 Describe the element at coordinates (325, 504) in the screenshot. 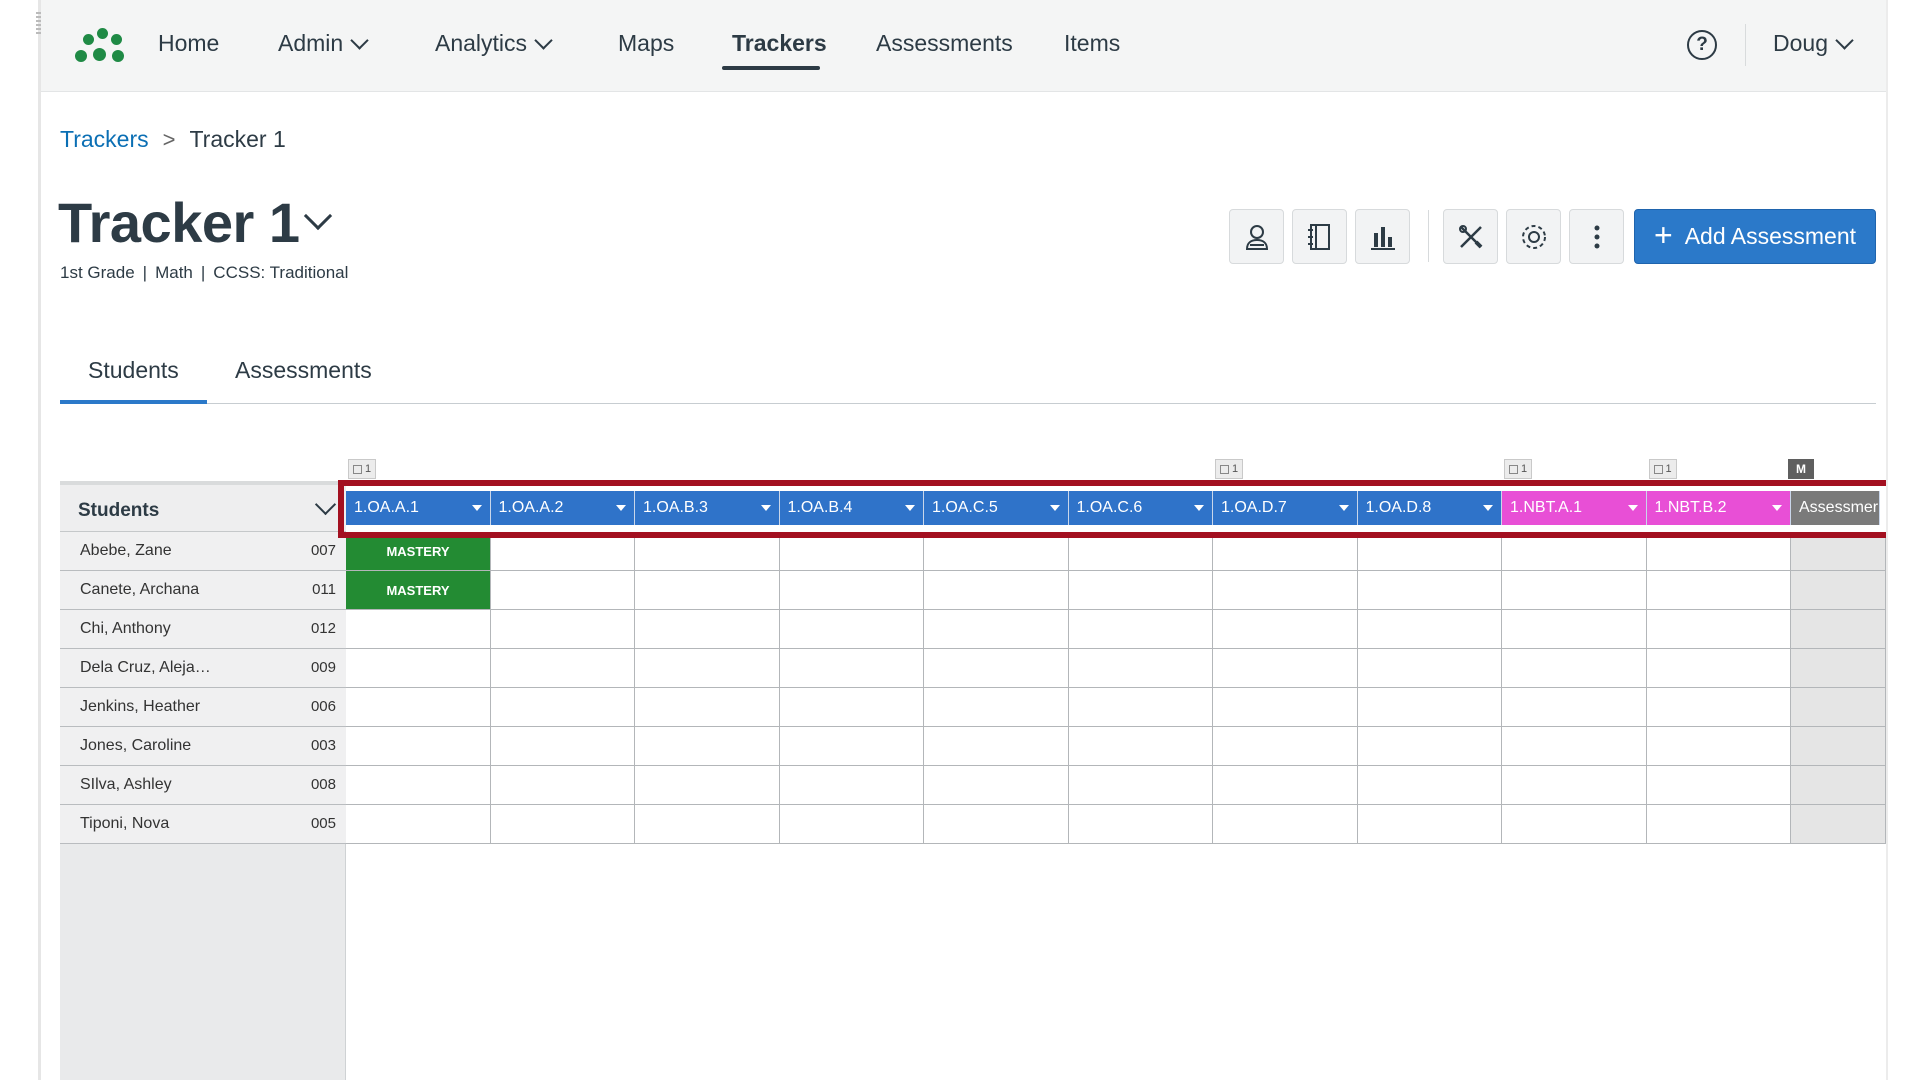

I see `chevron-down-icon` at that location.